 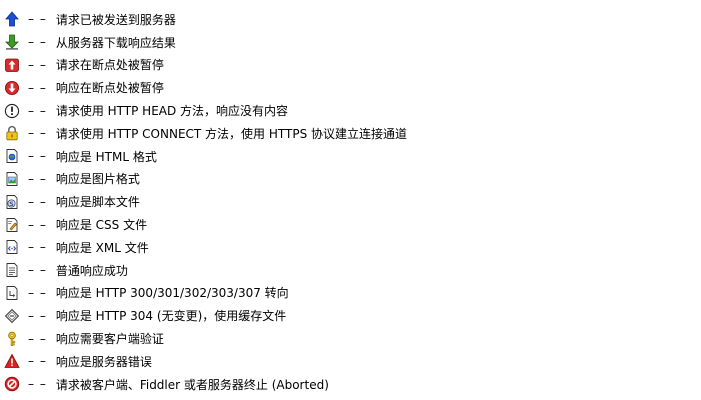 I want to click on legend-row: – – 请求使用 HTTP HEAD 方法，响应没有内容, so click(x=349, y=110).